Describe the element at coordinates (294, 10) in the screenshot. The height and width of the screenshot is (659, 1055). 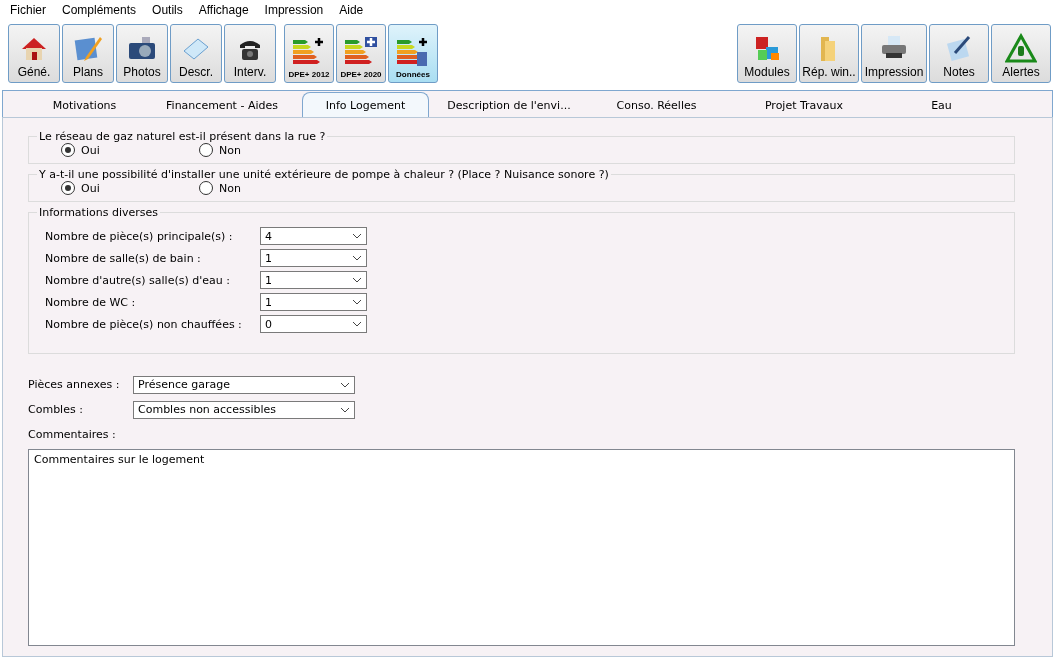
I see `menu-item: Impression` at that location.